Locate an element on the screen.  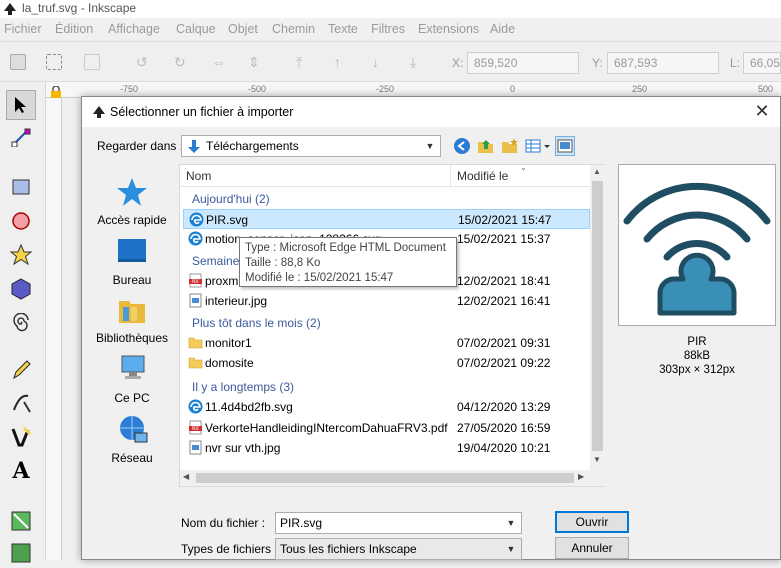
window-title: la_truf.svg - Inkscape is located at coordinates (79, 8).